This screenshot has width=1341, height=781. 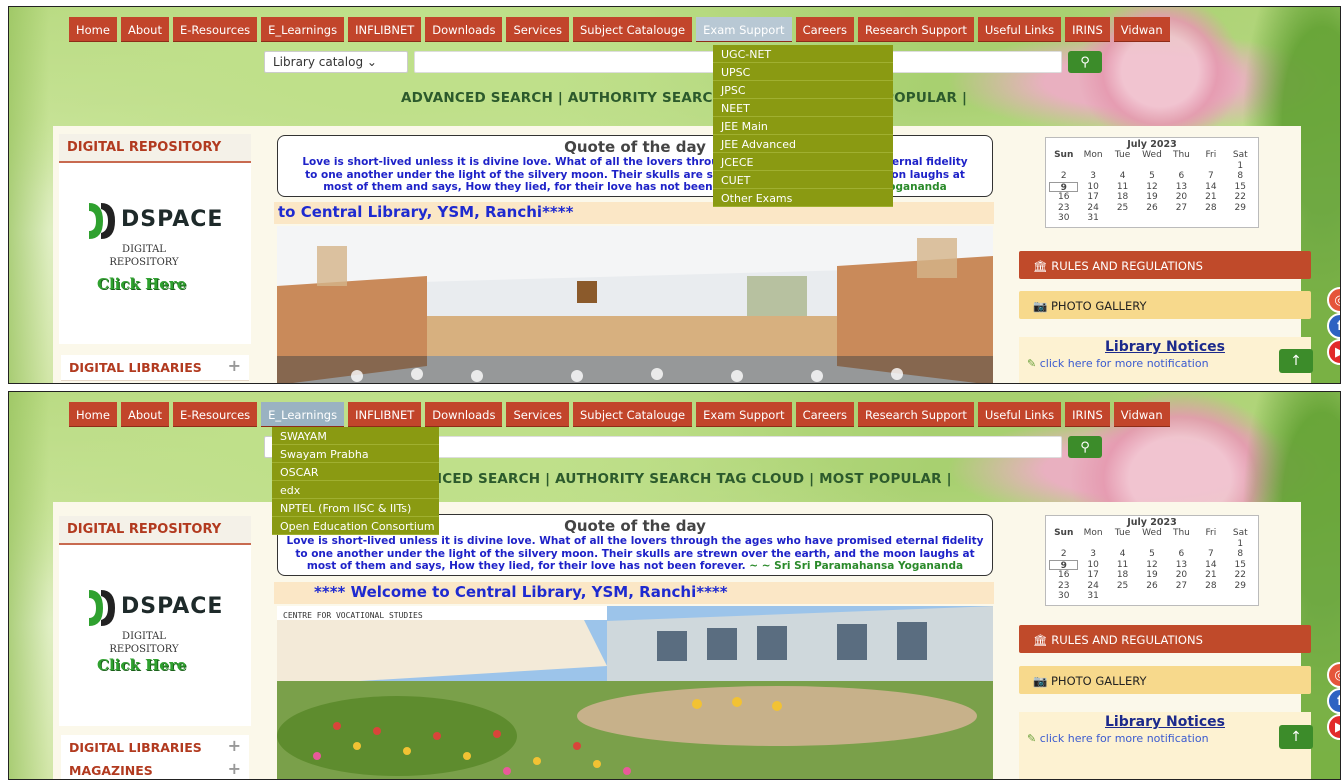 What do you see at coordinates (1122, 176) in the screenshot?
I see `calendar-day: 4` at bounding box center [1122, 176].